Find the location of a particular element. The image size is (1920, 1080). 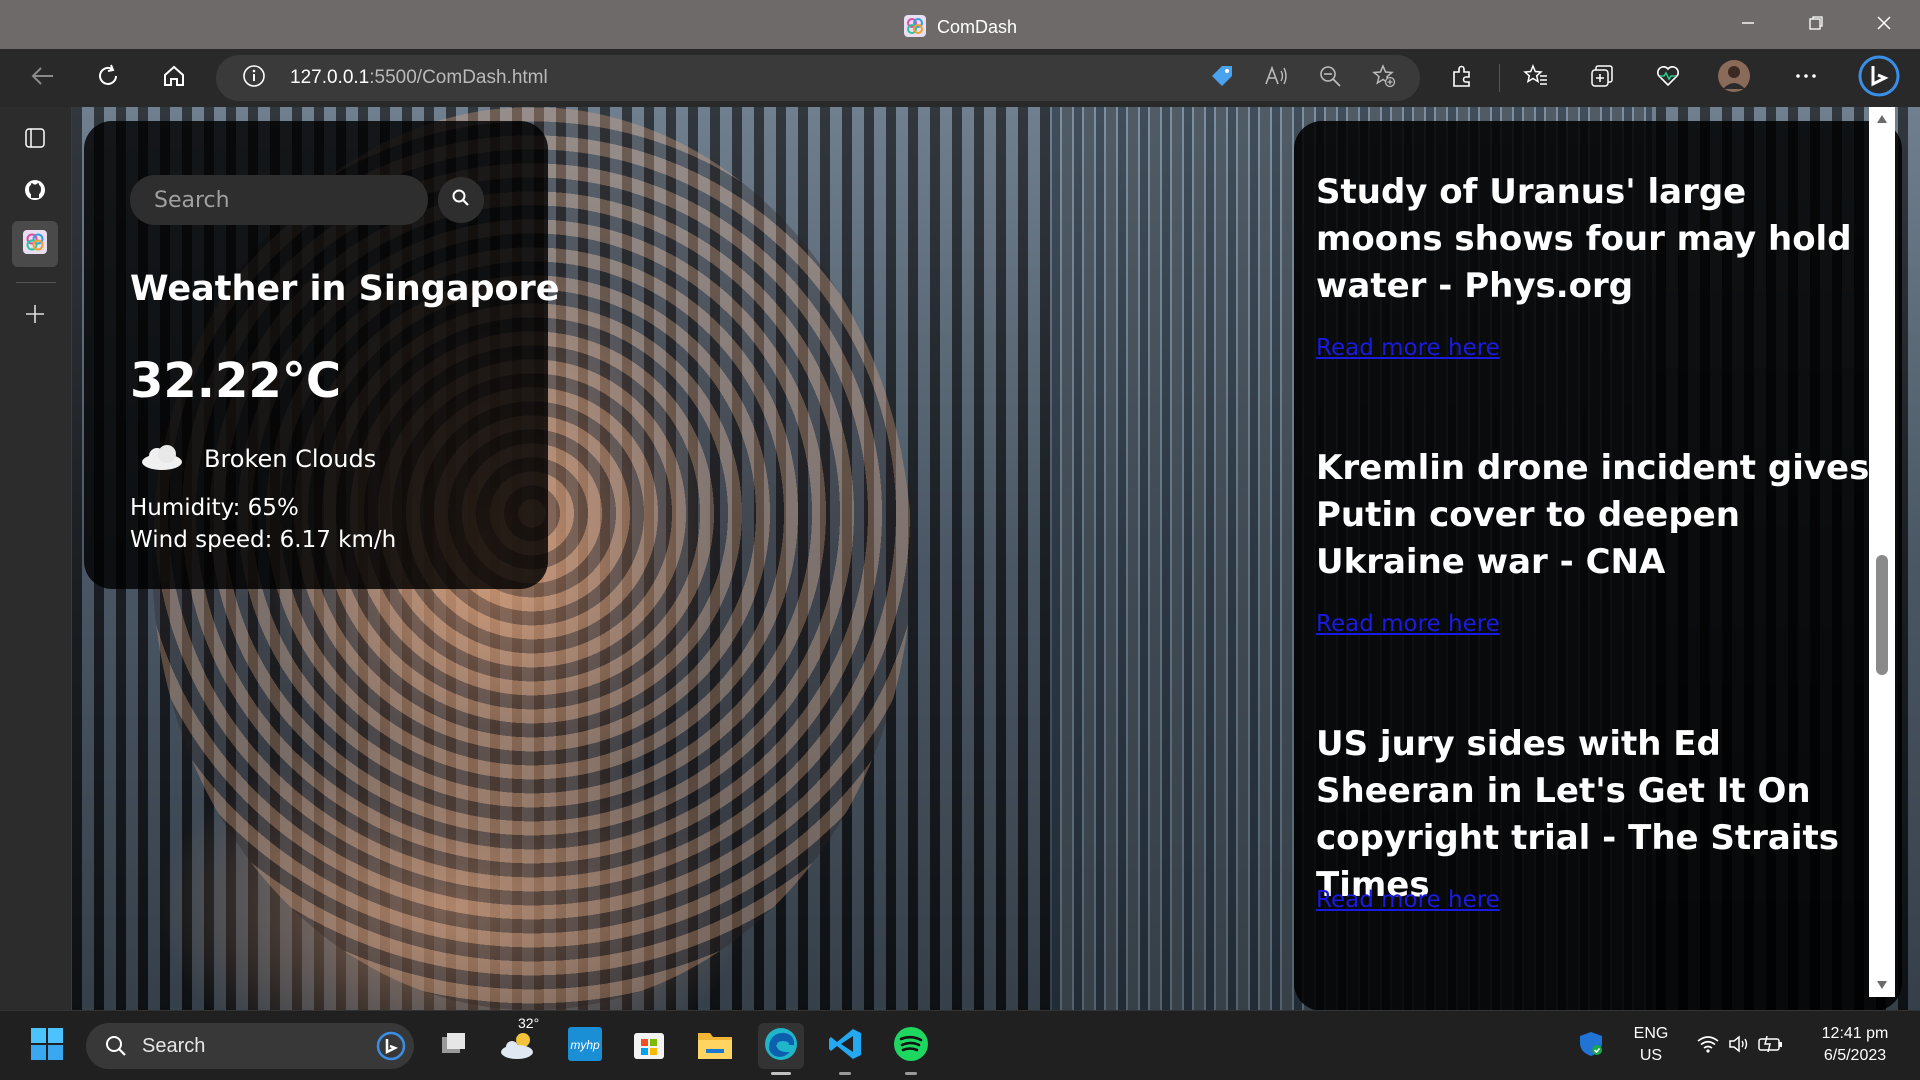

tab-actions-icon is located at coordinates (35, 140).